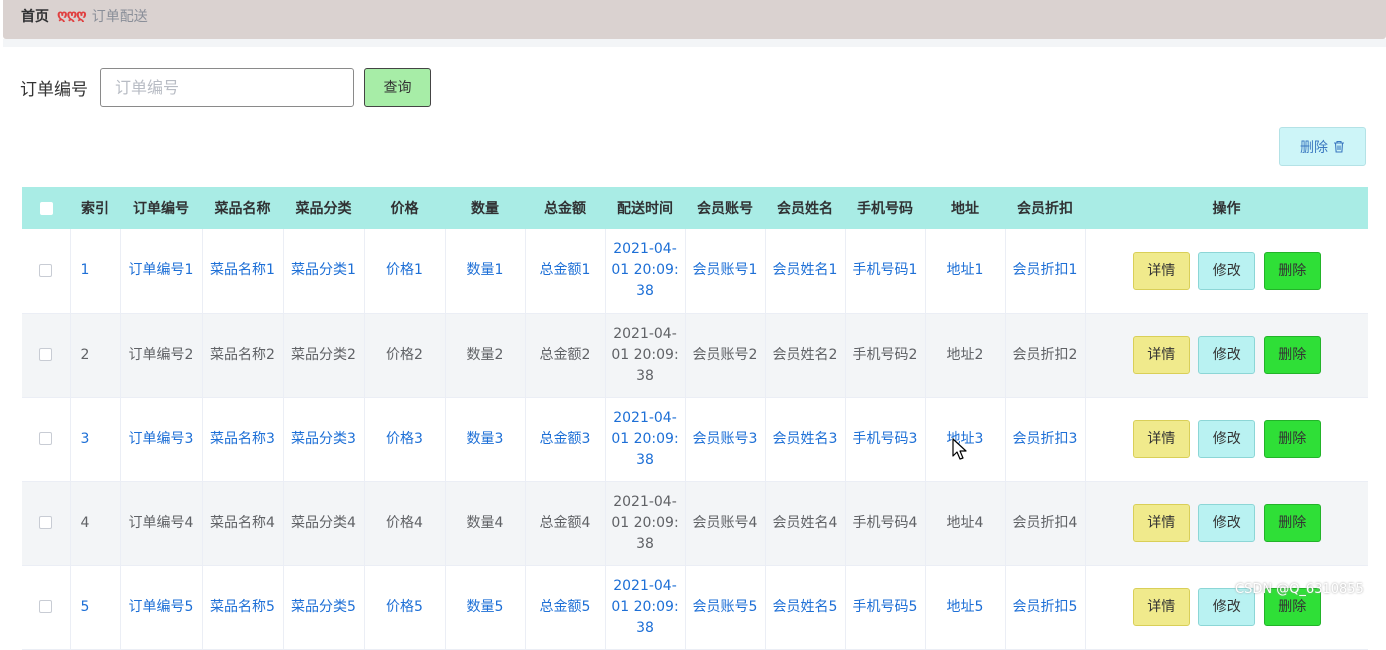 This screenshot has width=1386, height=650. What do you see at coordinates (959, 449) in the screenshot?
I see `mouse-cursor-icon` at bounding box center [959, 449].